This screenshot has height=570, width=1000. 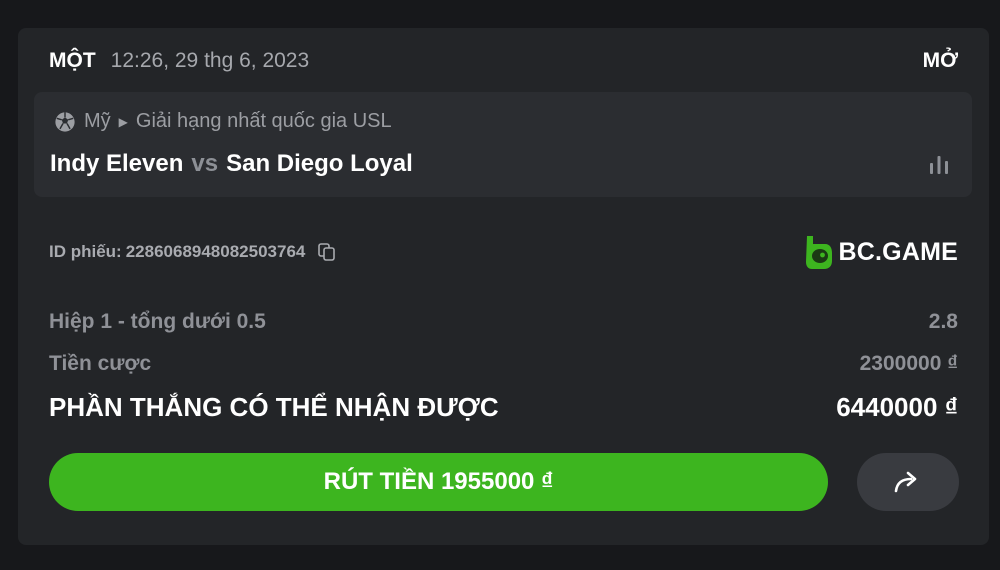 I want to click on stake-value: 2300000 ₫, so click(x=908, y=363).